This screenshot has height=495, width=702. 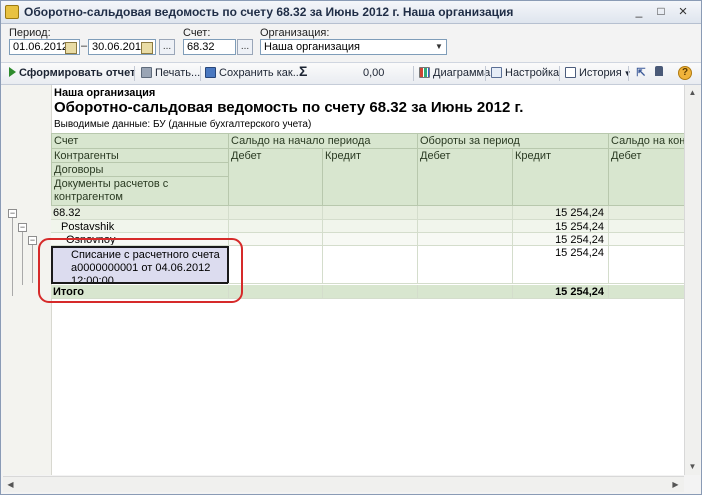 I want to click on settings-icon, so click(x=496, y=72).